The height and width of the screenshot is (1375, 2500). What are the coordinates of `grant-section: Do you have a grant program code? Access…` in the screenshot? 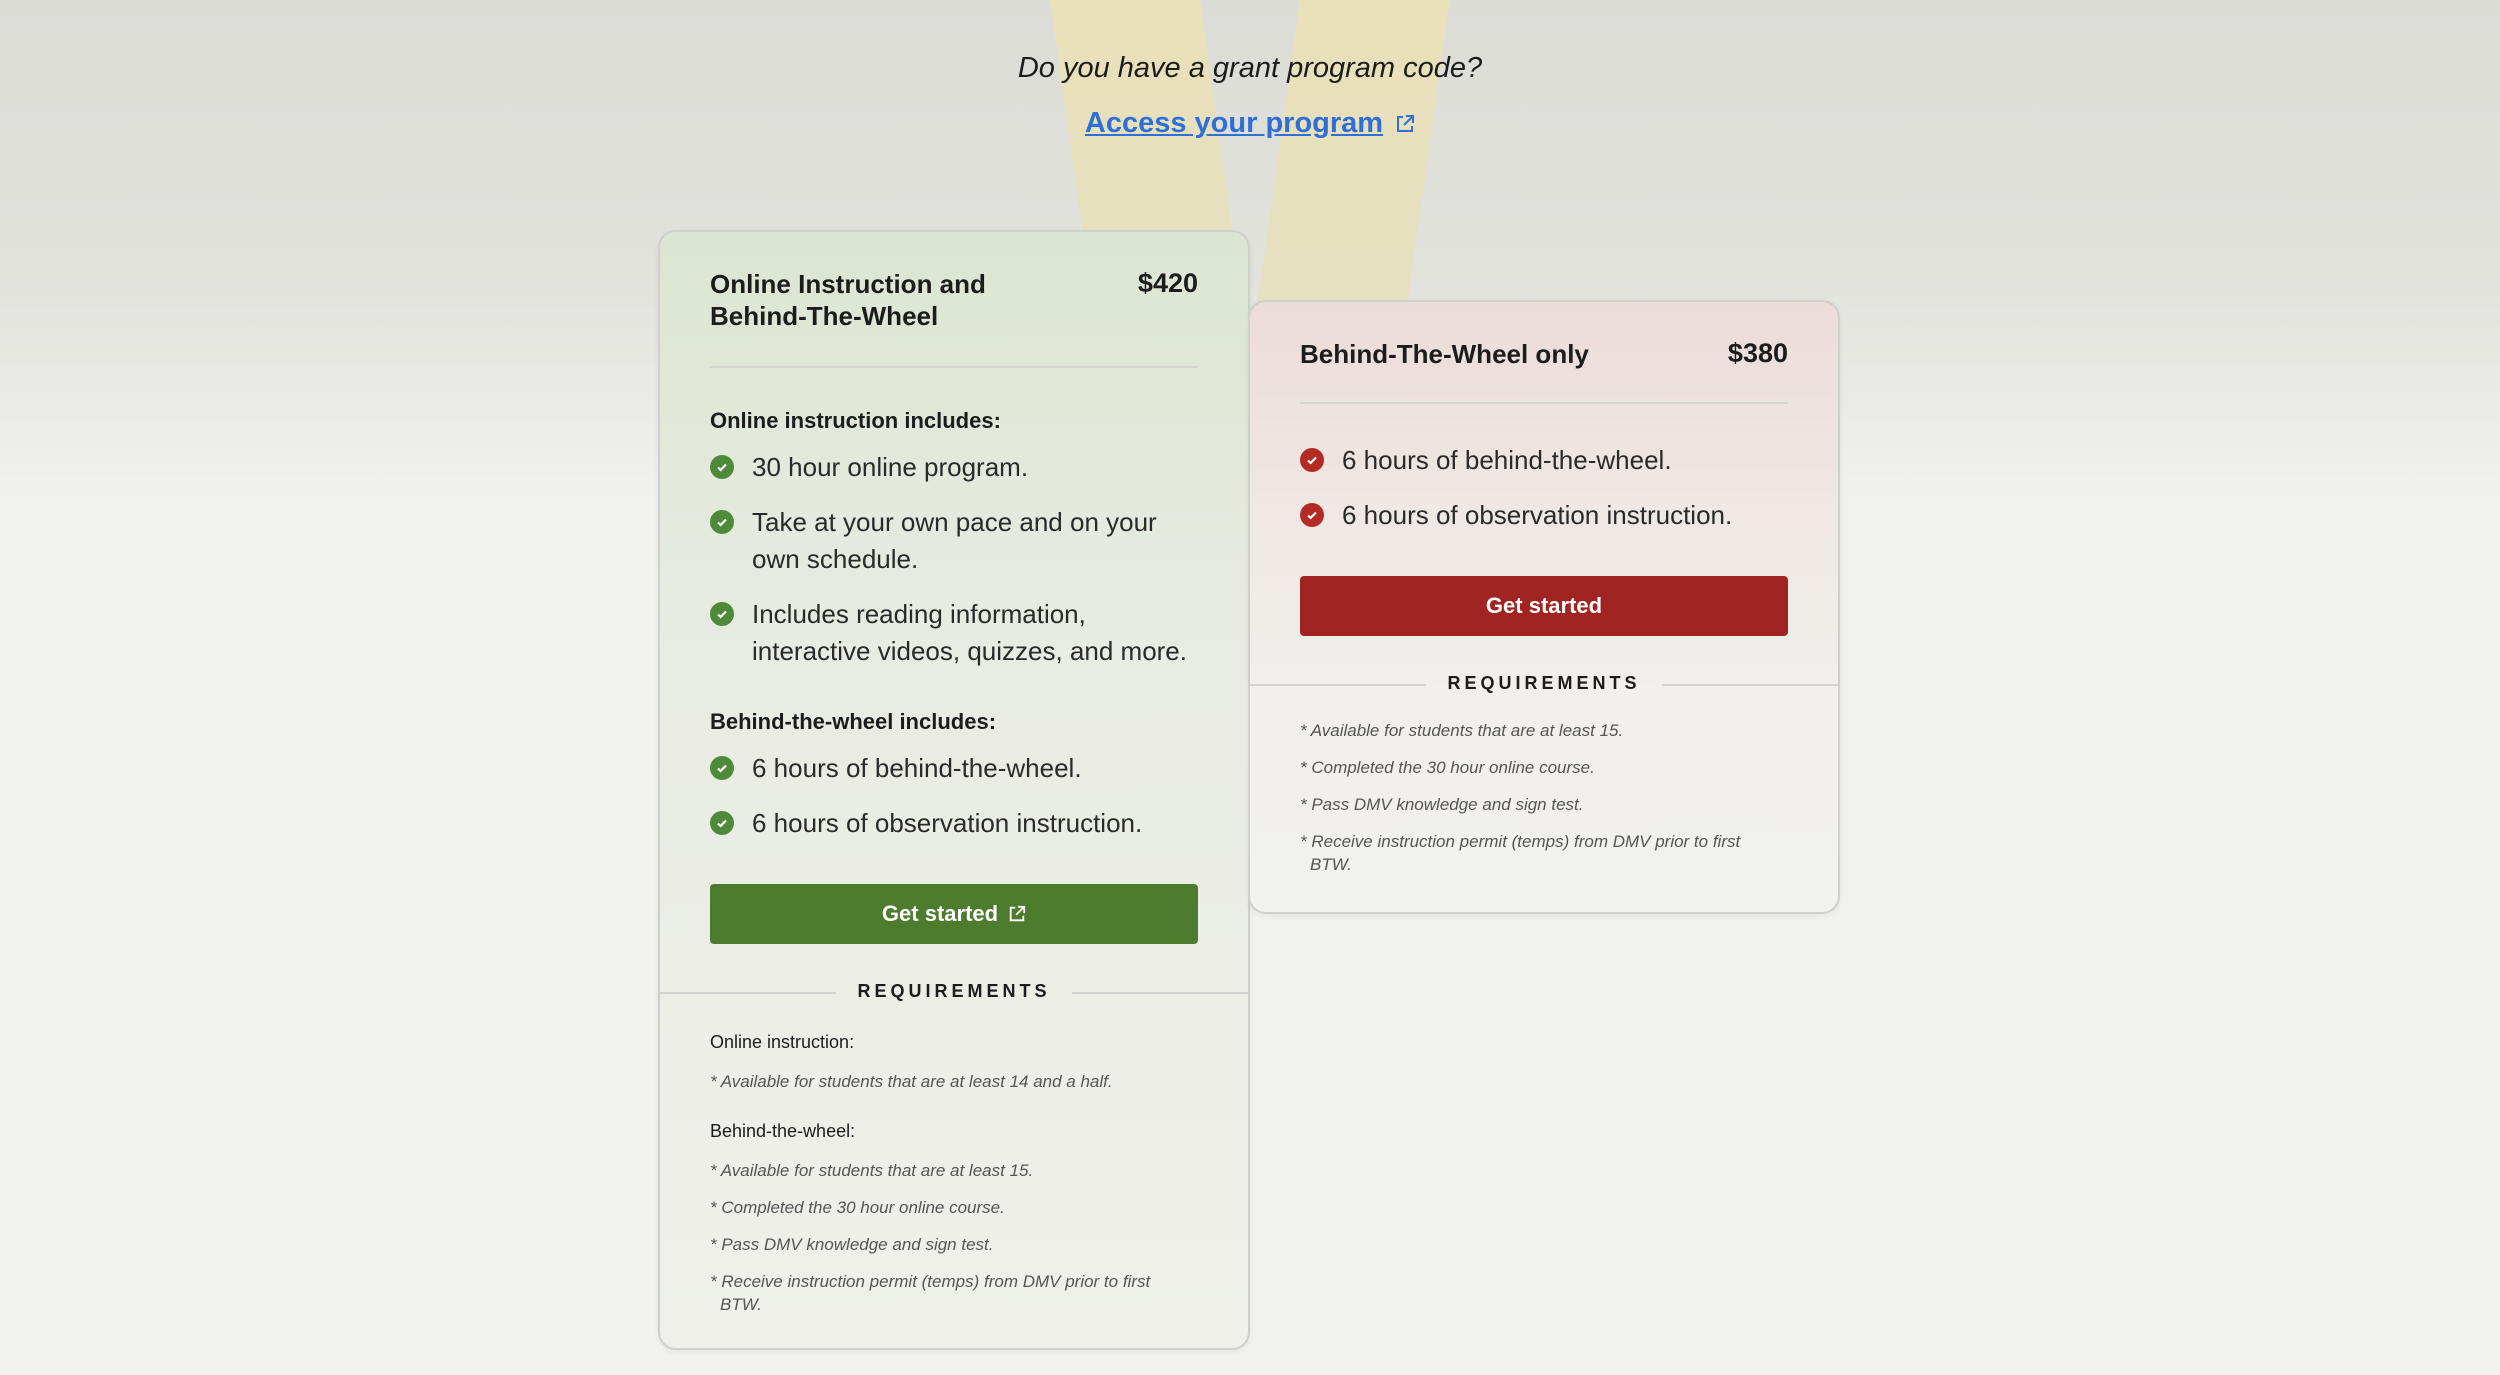 It's located at (1250, 96).